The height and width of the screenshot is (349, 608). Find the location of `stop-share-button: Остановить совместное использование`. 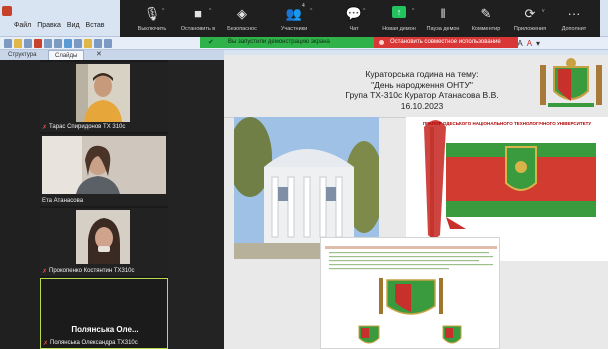

stop-share-button: Остановить совместное использование is located at coordinates (446, 42).